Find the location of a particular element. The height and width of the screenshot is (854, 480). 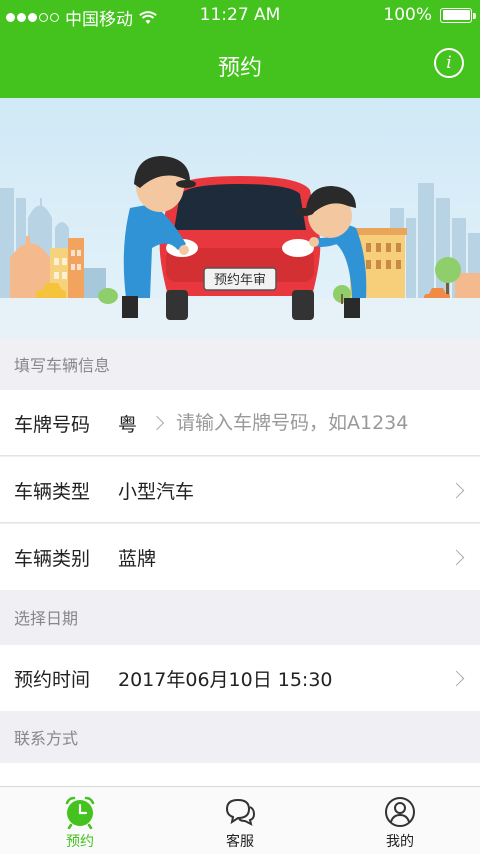

info-icon: i is located at coordinates (449, 63).